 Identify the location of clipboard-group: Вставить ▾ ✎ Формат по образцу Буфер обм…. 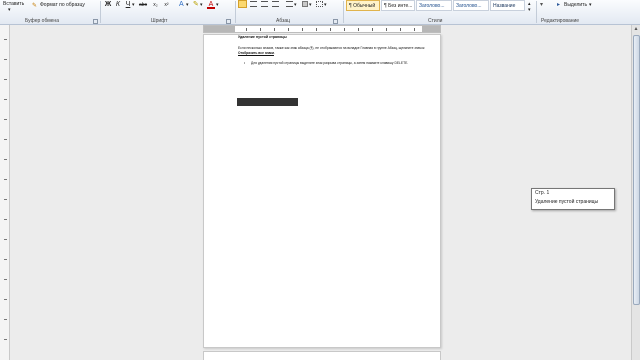
(50, 12).